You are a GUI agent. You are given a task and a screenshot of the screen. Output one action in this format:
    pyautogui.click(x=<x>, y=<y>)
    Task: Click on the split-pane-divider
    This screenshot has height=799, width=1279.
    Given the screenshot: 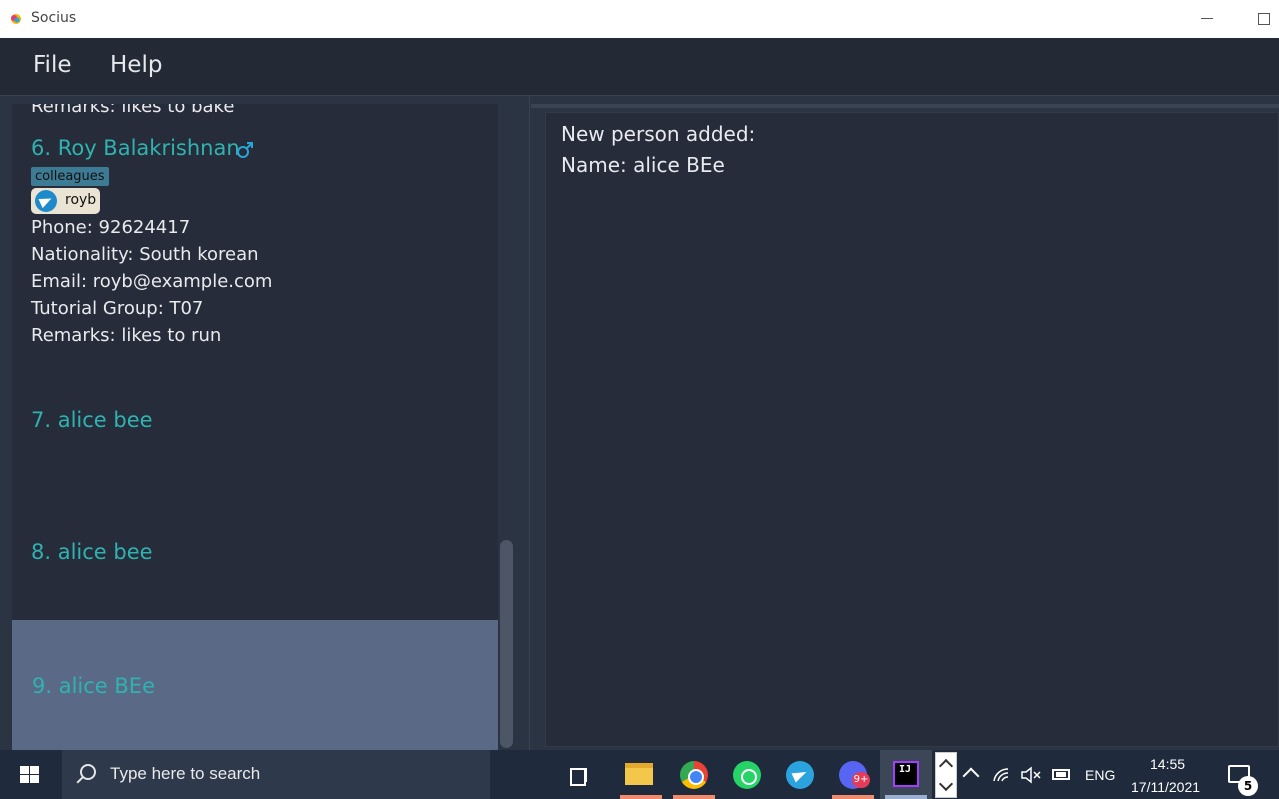 What is the action you would take?
    pyautogui.click(x=523, y=423)
    